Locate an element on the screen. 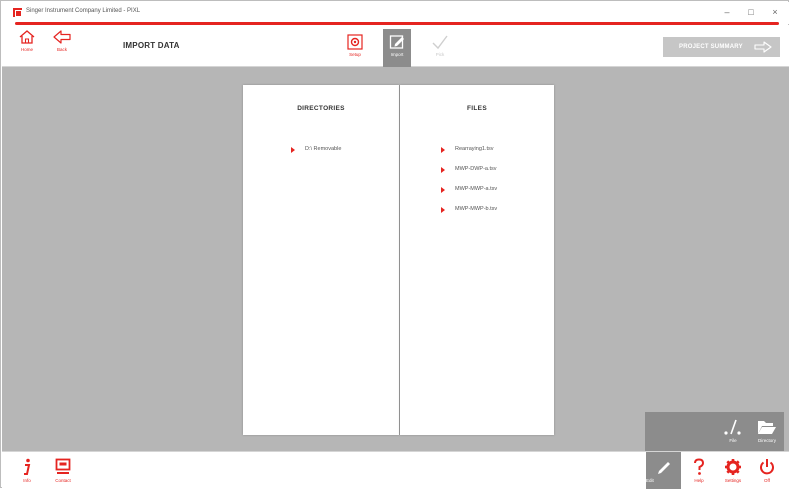 This screenshot has height=489, width=789. back-label: Back is located at coordinates (61, 49).